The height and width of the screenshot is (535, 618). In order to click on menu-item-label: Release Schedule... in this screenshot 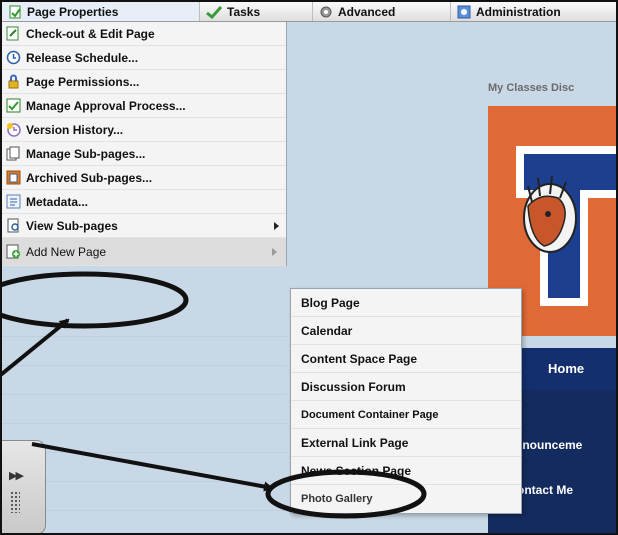, I will do `click(82, 57)`.